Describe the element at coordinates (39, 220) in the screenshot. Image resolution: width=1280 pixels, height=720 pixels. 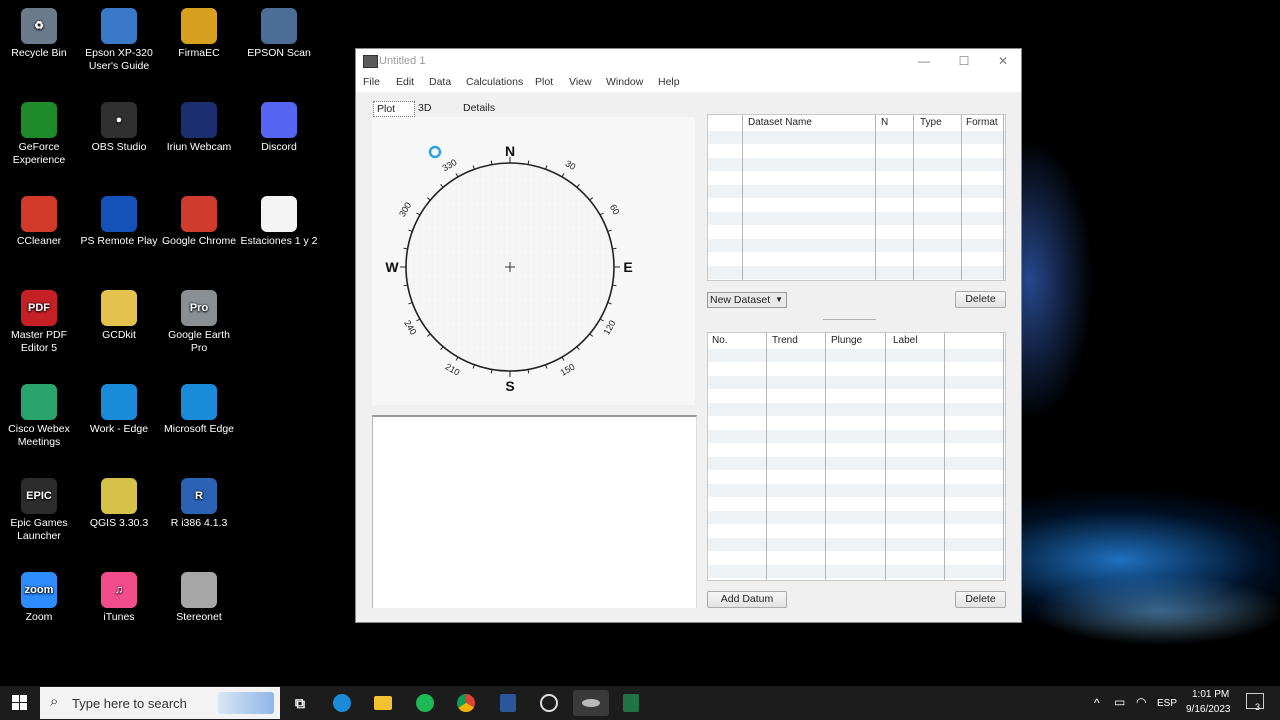
I see `desktop-icon-ccleaner: CCleaner` at that location.